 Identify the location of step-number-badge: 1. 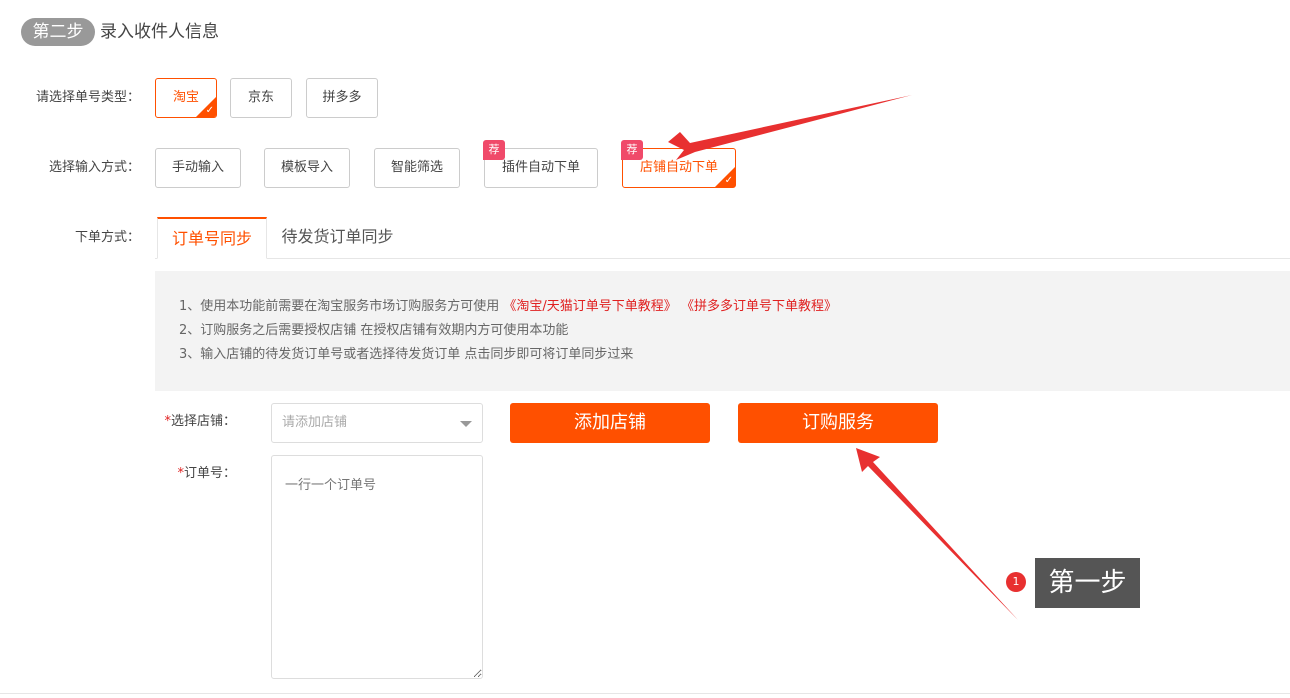
(1016, 582).